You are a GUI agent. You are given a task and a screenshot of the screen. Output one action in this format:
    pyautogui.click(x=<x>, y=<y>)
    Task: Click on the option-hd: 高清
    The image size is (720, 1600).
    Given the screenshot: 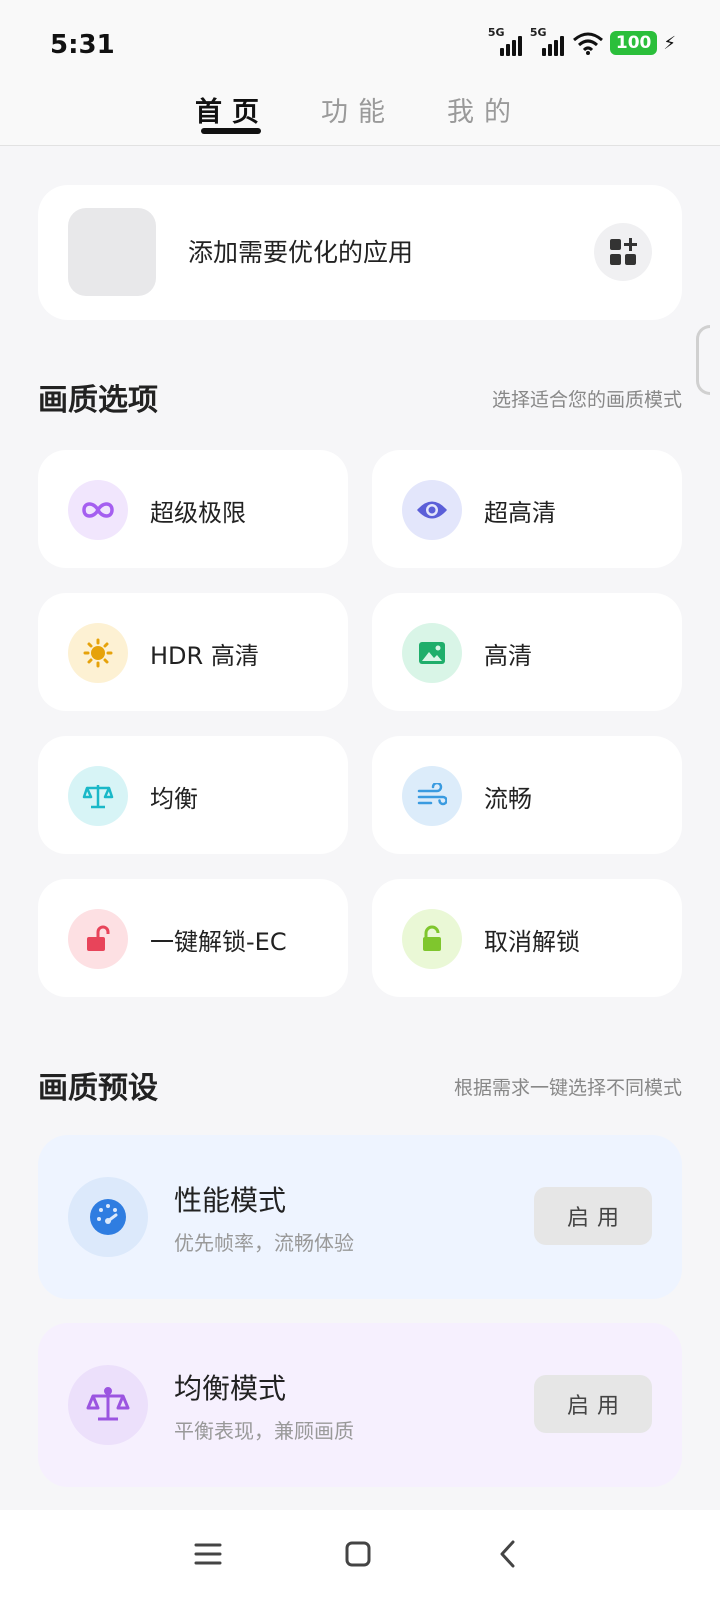 What is the action you would take?
    pyautogui.click(x=527, y=652)
    